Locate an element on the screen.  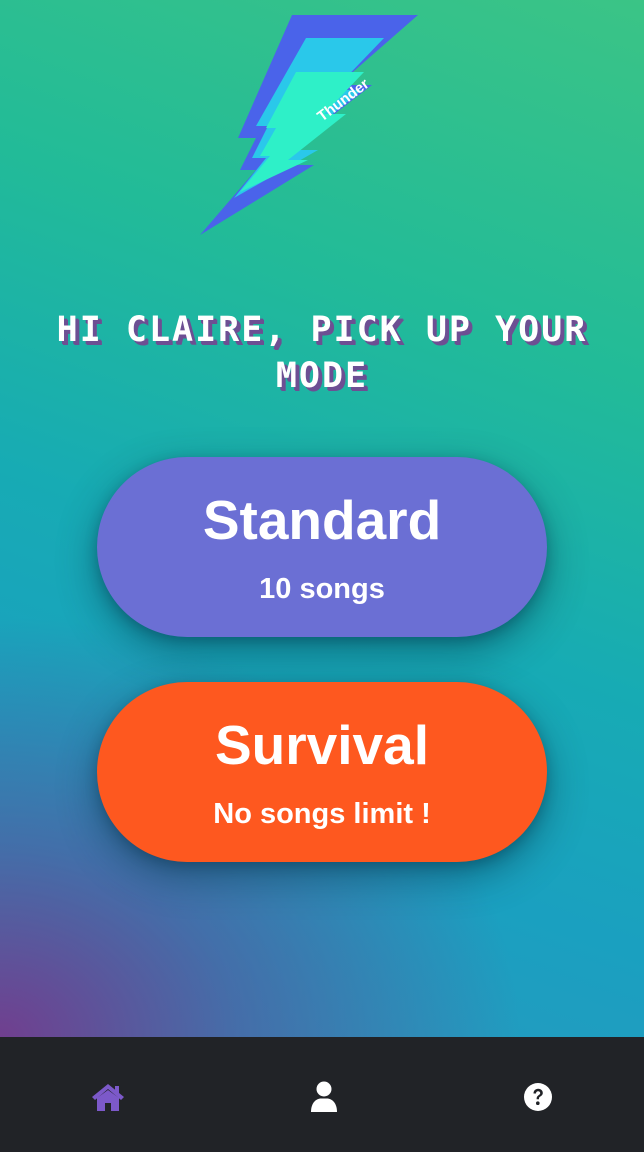
greeting-title: HI CLAIRE, PICK UP YOUR MODE is located at coordinates (322, 353).